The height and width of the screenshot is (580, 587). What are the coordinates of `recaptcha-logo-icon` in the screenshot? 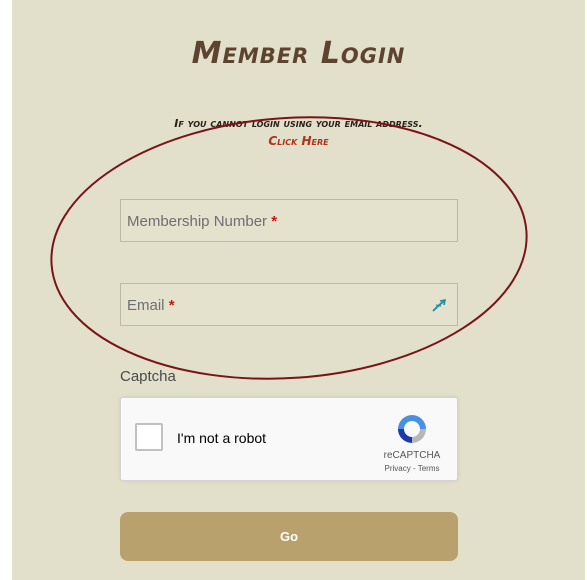 It's located at (412, 429).